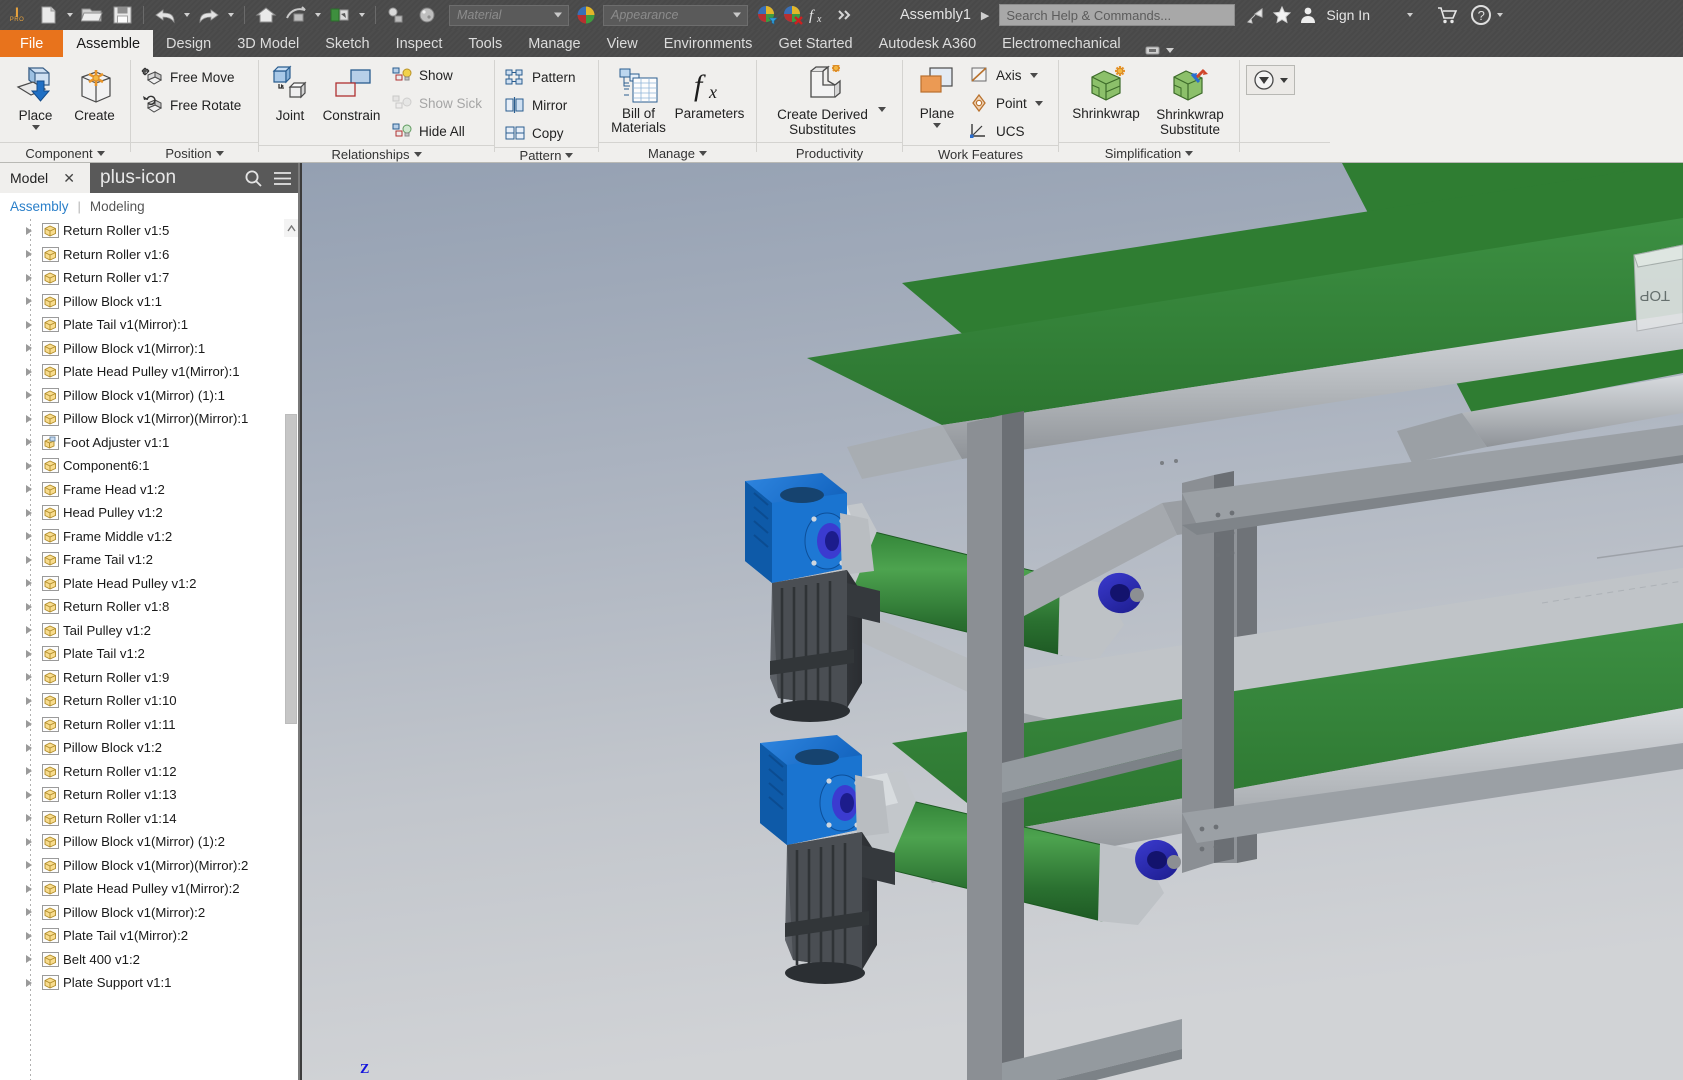  What do you see at coordinates (117, 206) in the screenshot?
I see `browser-mode-modeling: Modeling` at bounding box center [117, 206].